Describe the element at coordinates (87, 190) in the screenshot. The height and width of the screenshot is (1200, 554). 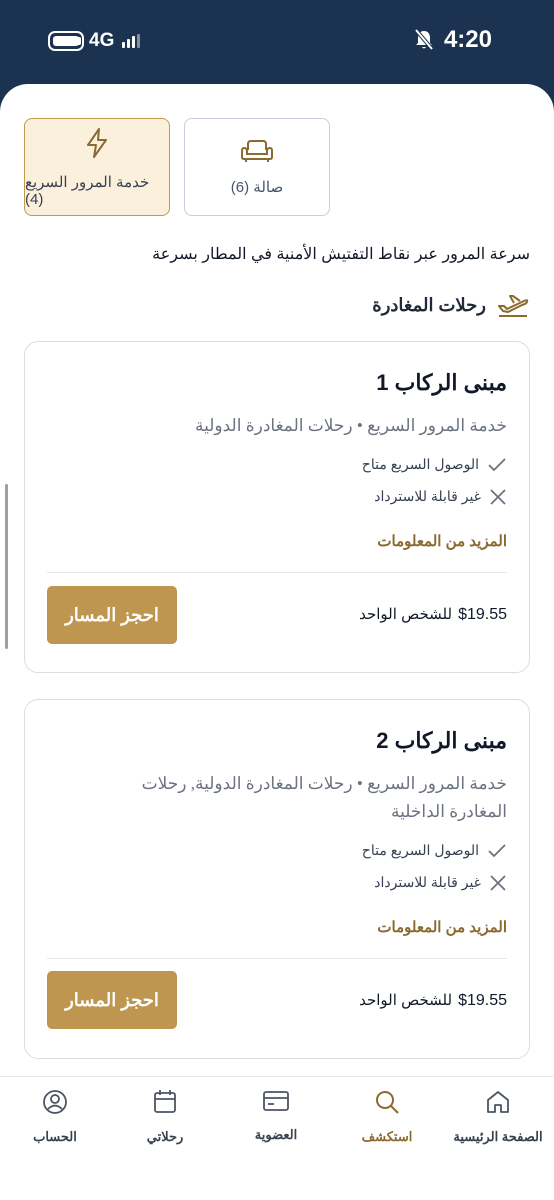
I see `tab-fast-track-label: خدمة المرور السريع (4)` at that location.